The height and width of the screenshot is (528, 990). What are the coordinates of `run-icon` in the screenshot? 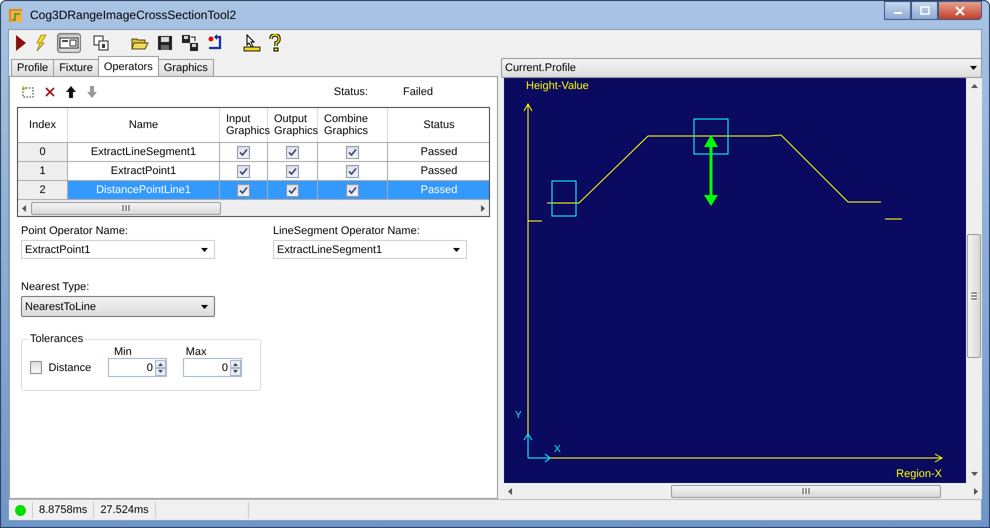 It's located at (21, 43).